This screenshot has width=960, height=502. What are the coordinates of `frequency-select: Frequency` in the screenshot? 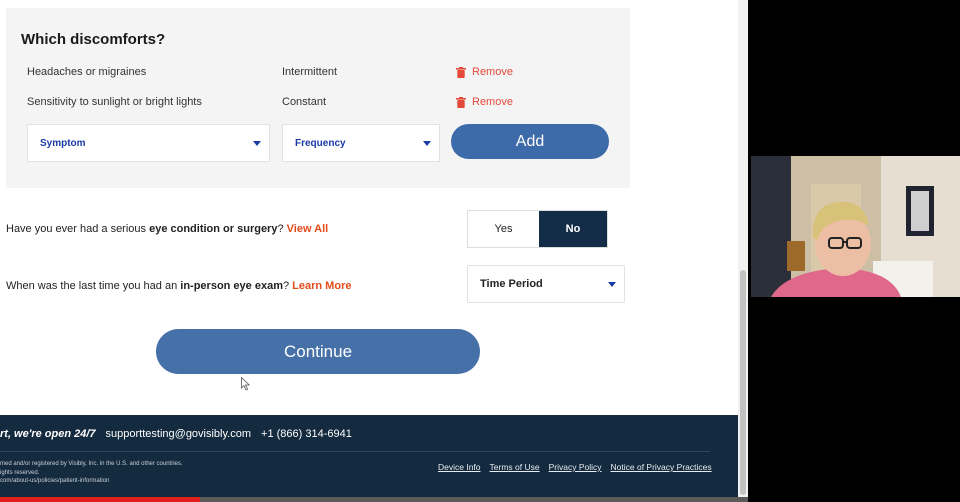 It's located at (361, 143).